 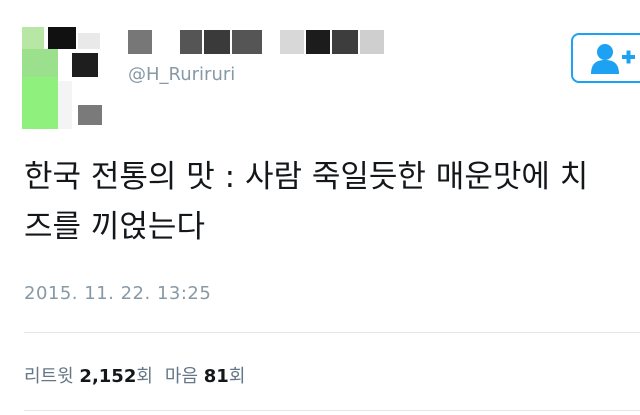 I want to click on retweets-count: 2,152, so click(x=108, y=376).